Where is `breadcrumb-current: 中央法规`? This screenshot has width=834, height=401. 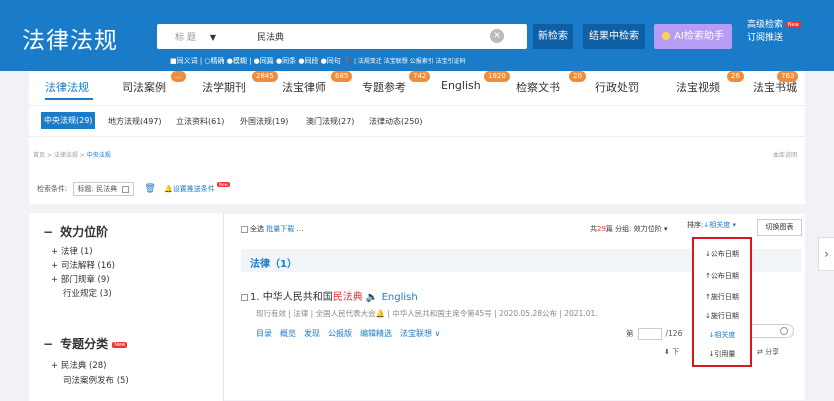
breadcrumb-current: 中央法规 is located at coordinates (99, 155).